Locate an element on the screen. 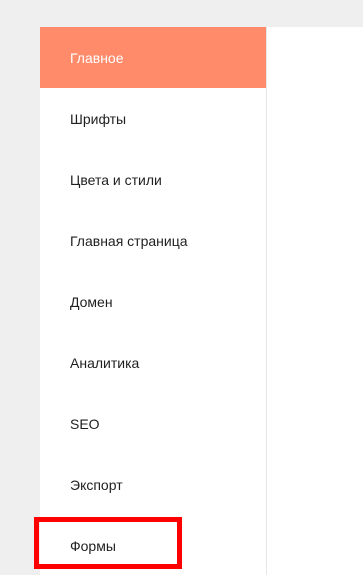  sidebar-item-domain: Домен is located at coordinates (153, 301).